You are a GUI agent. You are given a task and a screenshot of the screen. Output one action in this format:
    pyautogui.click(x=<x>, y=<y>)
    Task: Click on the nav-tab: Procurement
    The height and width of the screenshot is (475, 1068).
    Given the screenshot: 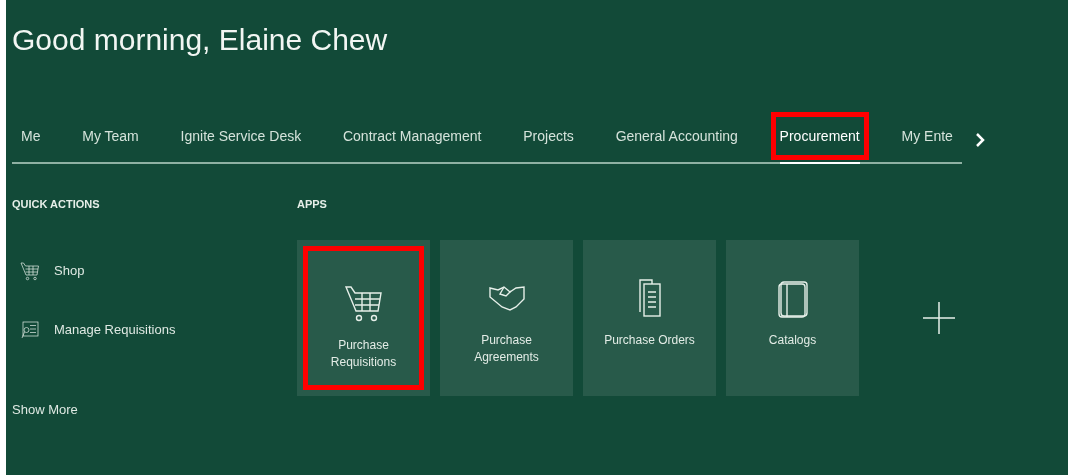 What is the action you would take?
    pyautogui.click(x=819, y=136)
    